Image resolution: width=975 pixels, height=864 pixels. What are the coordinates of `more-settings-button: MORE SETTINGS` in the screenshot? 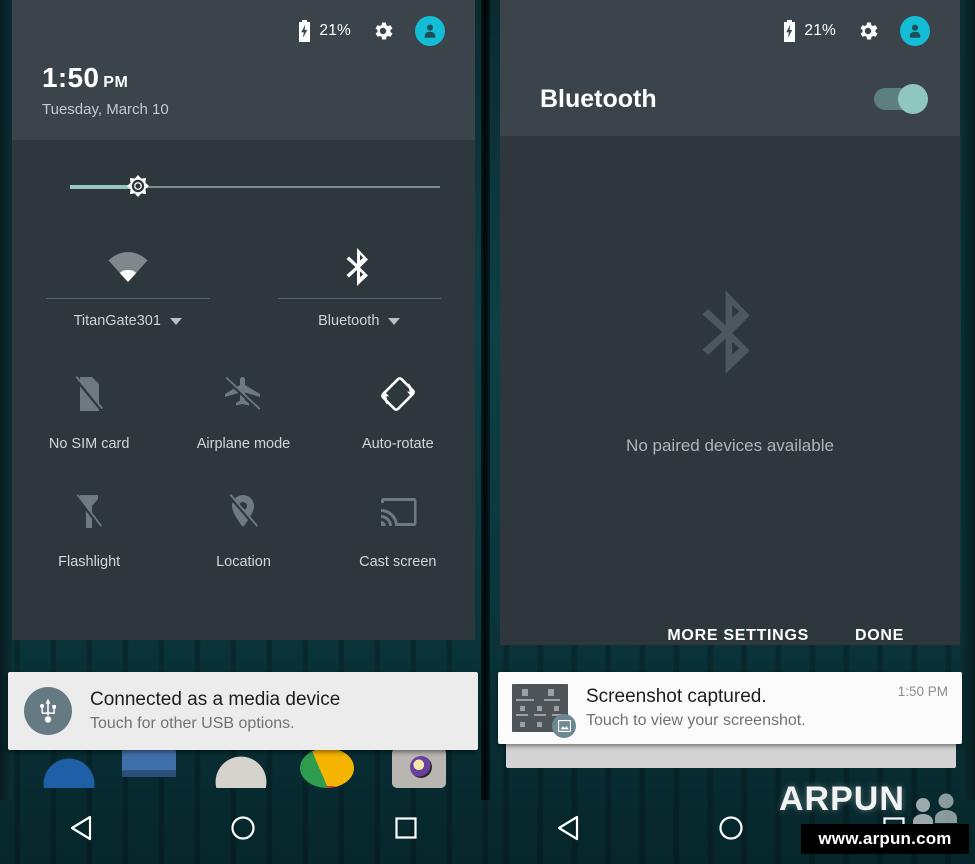 It's located at (738, 636).